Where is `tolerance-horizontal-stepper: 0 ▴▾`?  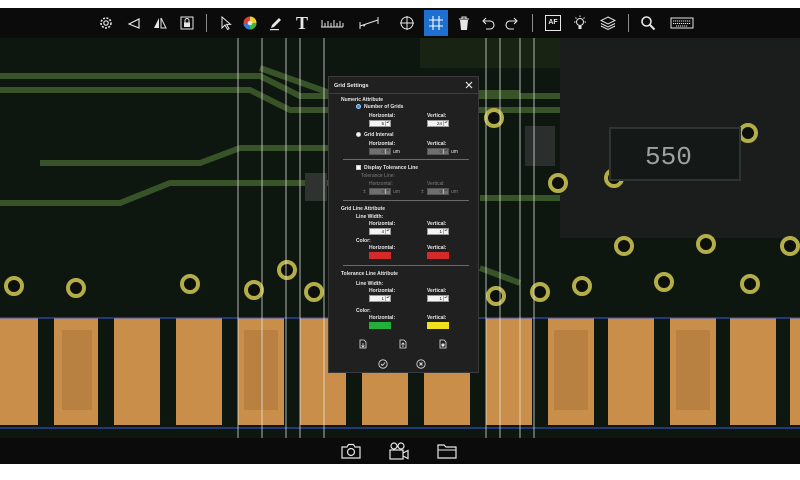 tolerance-horizontal-stepper: 0 ▴▾ is located at coordinates (380, 191).